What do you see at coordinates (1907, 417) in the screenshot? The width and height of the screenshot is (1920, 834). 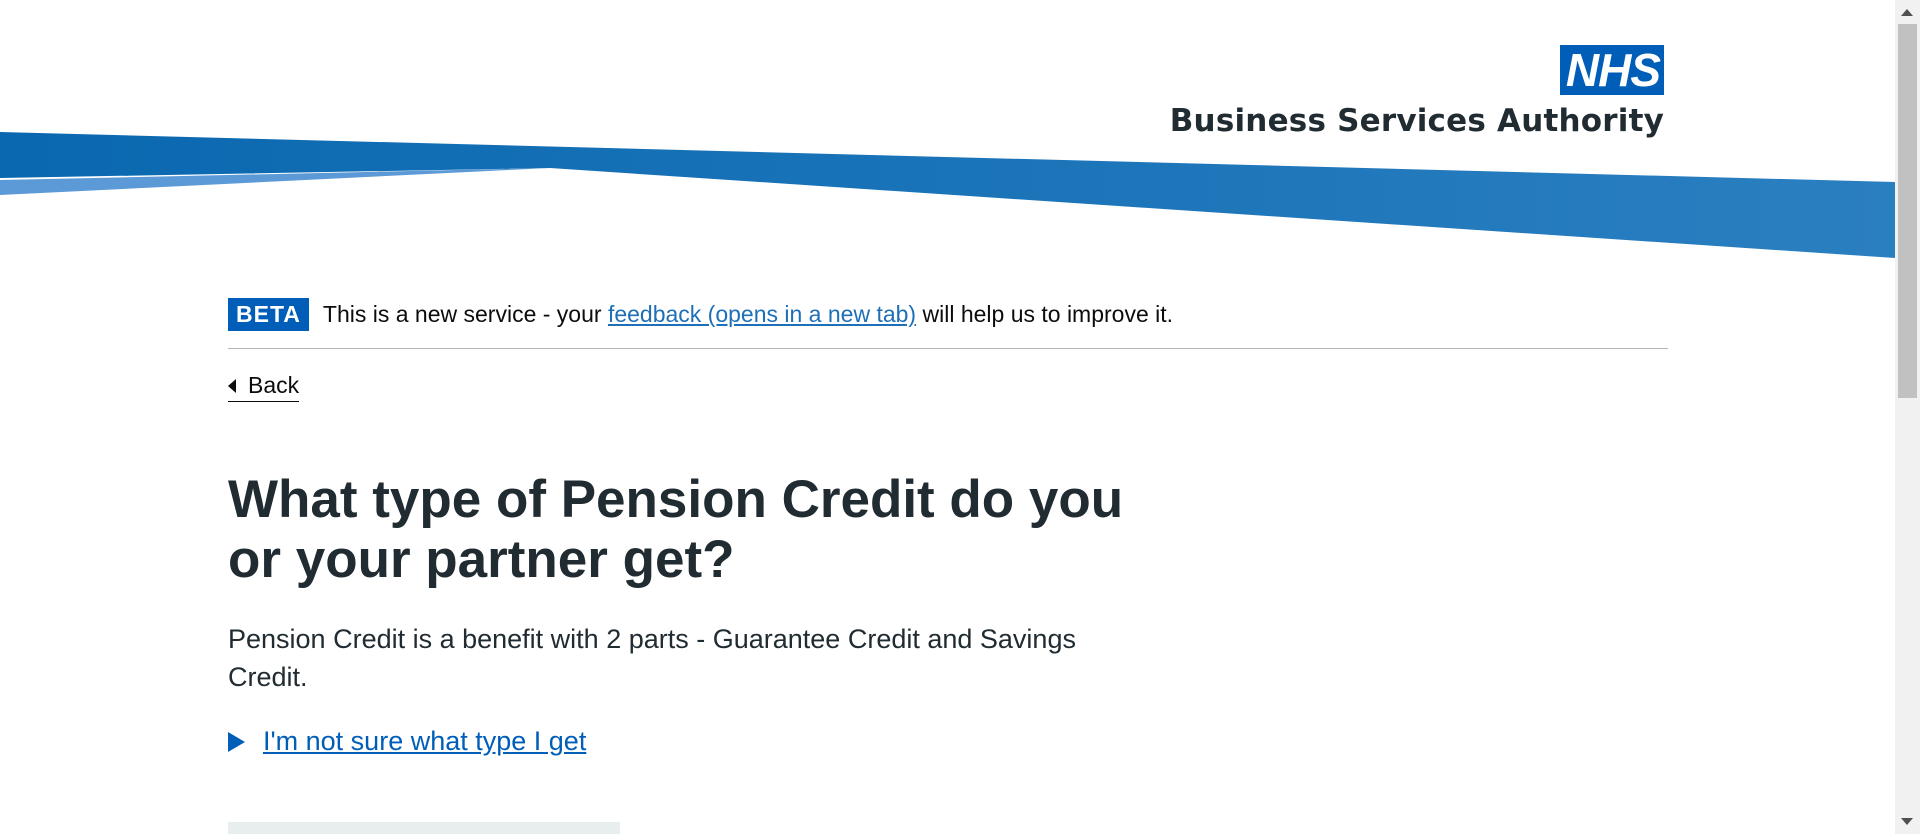 I see `vertical-scrollbar` at bounding box center [1907, 417].